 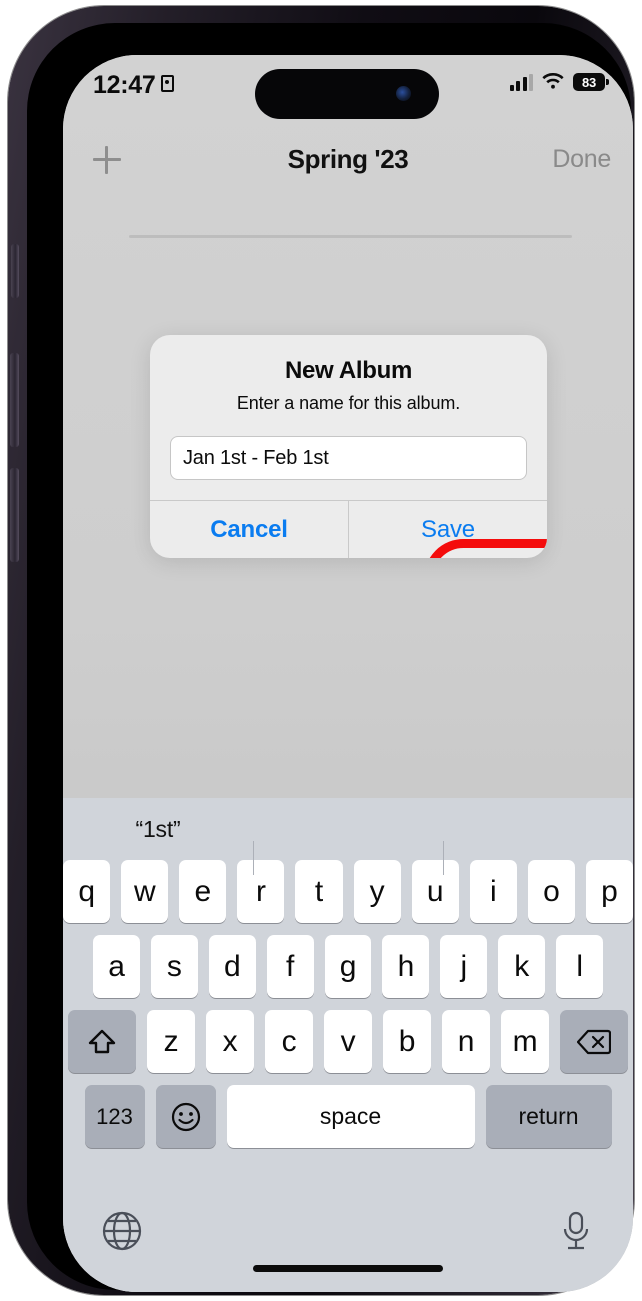 What do you see at coordinates (403, 93) in the screenshot?
I see `front-camera-icon` at bounding box center [403, 93].